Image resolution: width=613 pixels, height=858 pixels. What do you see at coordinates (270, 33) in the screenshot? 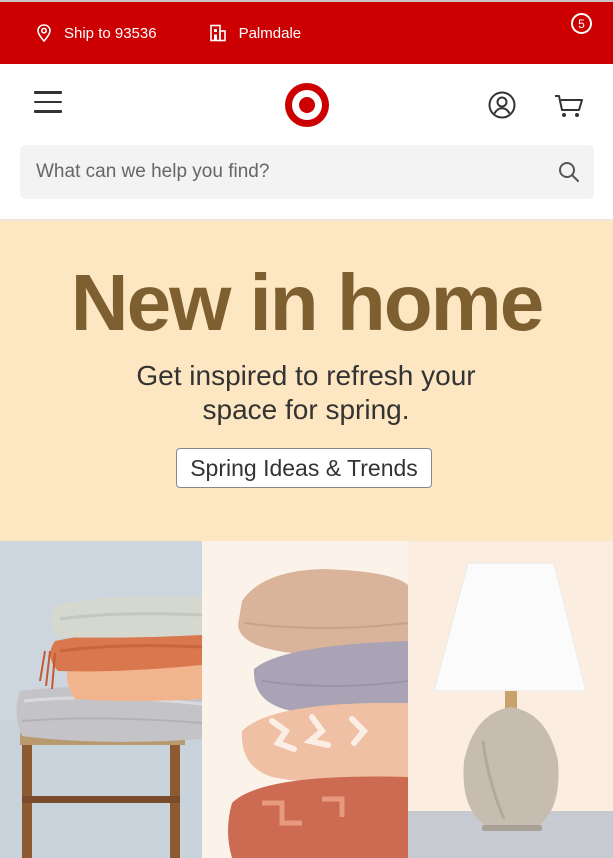
I see `store-label: Palmdale` at bounding box center [270, 33].